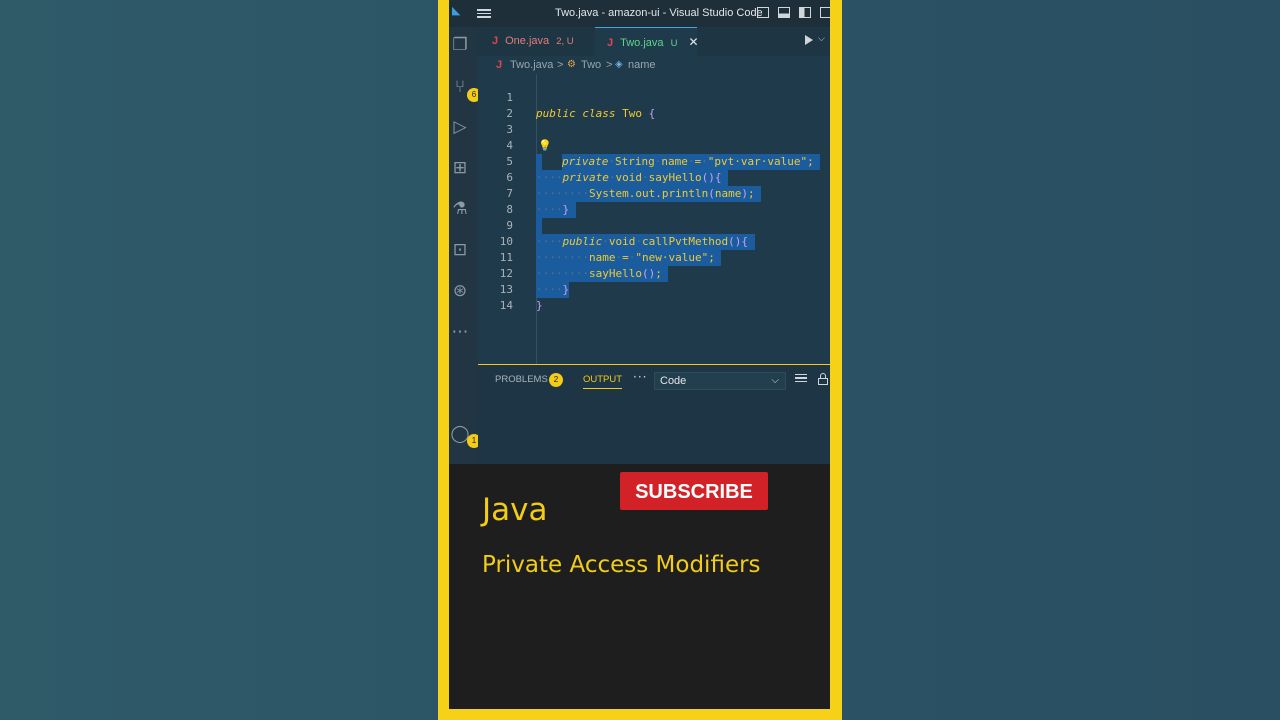 The height and width of the screenshot is (720, 1280). What do you see at coordinates (621, 565) in the screenshot?
I see `caption-subtitle: Private Access Modifiers` at bounding box center [621, 565].